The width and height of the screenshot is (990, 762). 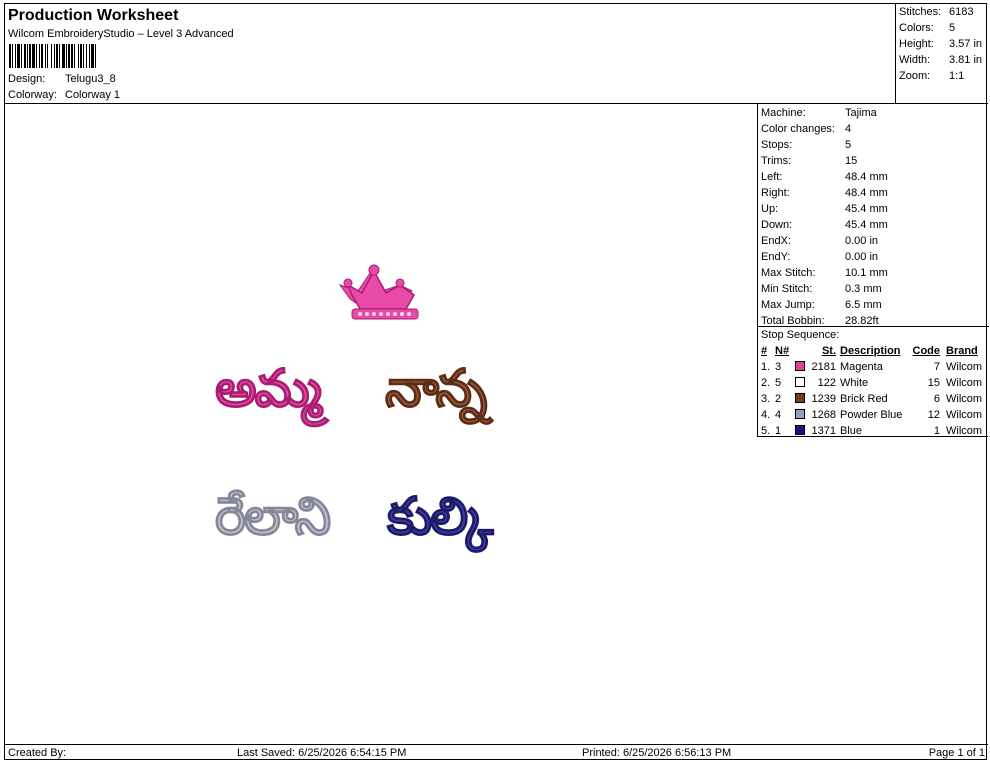 I want to click on zoom-label: Zoom:, so click(x=915, y=76).